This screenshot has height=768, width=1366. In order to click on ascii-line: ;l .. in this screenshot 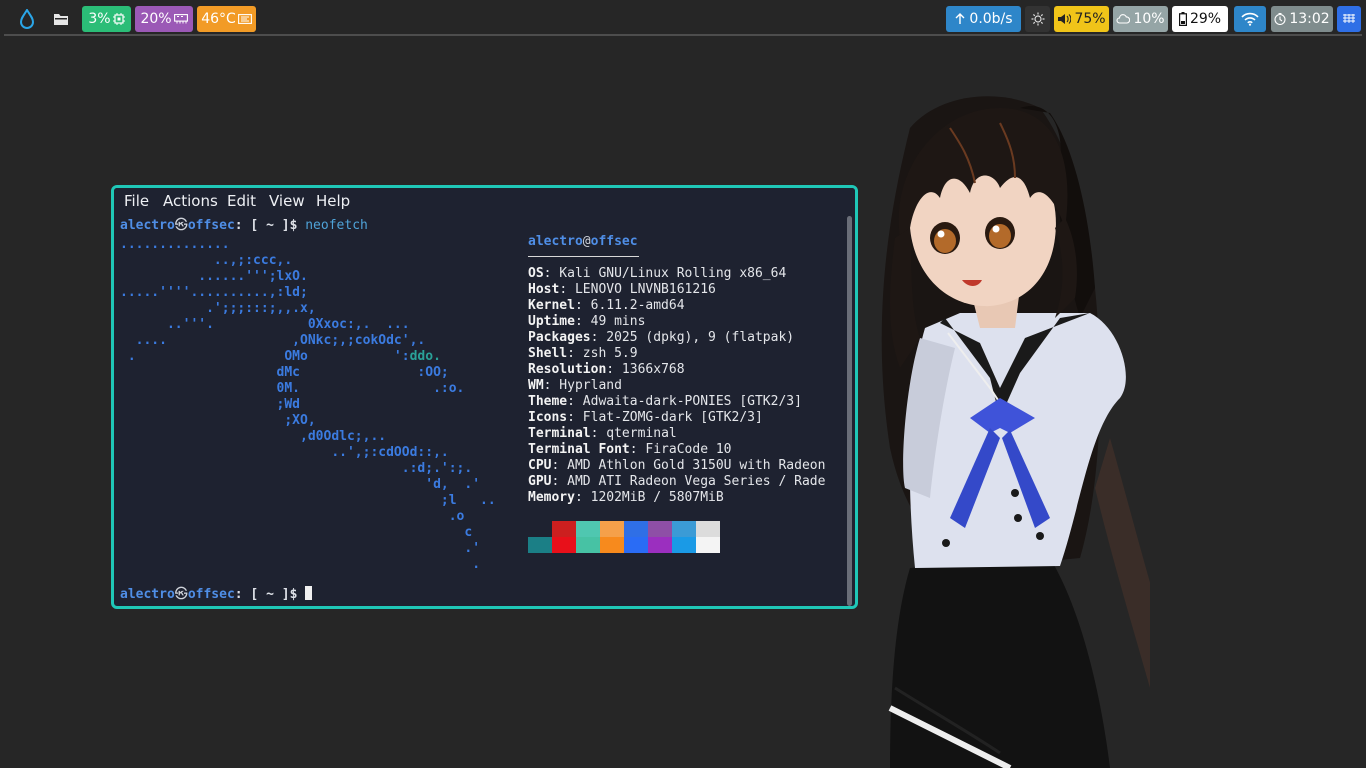, I will do `click(308, 500)`.